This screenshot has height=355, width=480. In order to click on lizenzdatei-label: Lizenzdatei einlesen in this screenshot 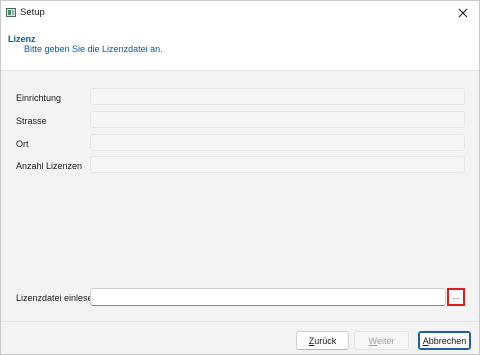, I will do `click(57, 298)`.